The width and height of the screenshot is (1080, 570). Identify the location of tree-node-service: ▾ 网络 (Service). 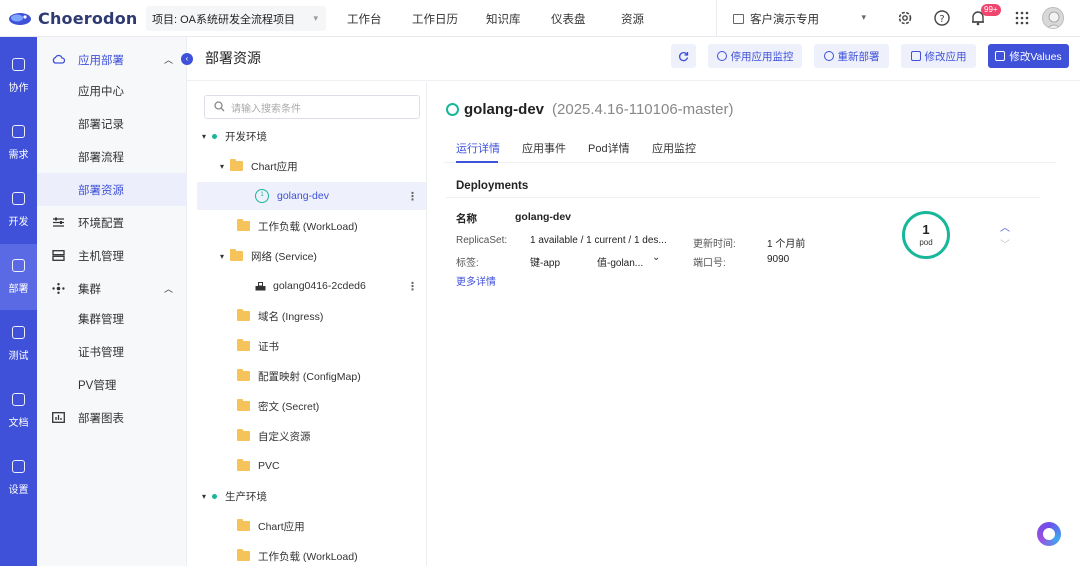
(268, 256).